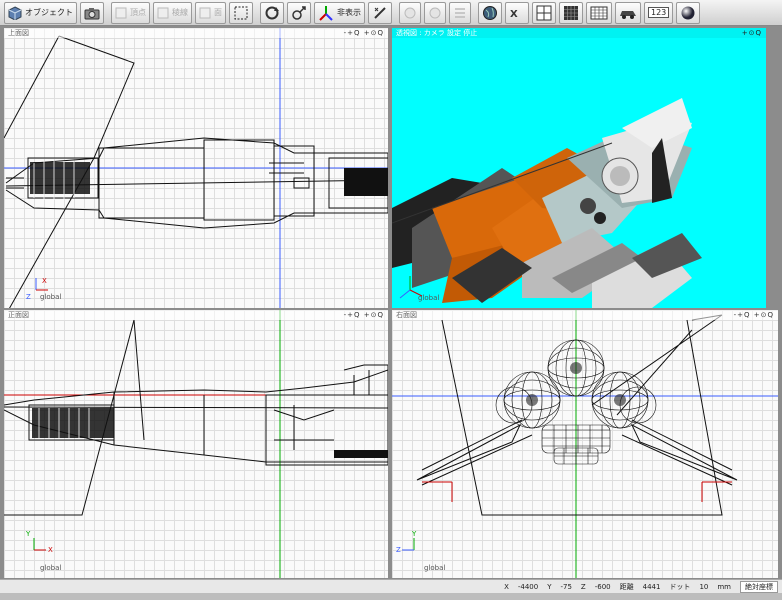 Image resolution: width=782 pixels, height=600 pixels. I want to click on camera-icon, so click(92, 13).